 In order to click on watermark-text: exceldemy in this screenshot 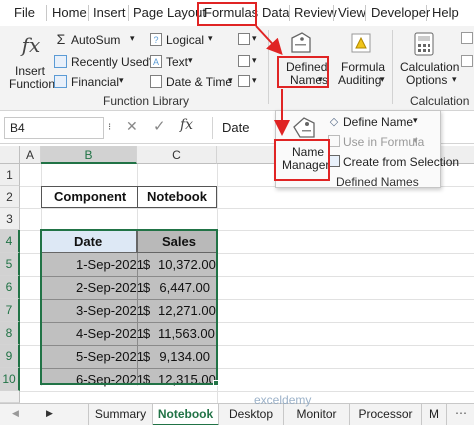, I will do `click(283, 400)`.